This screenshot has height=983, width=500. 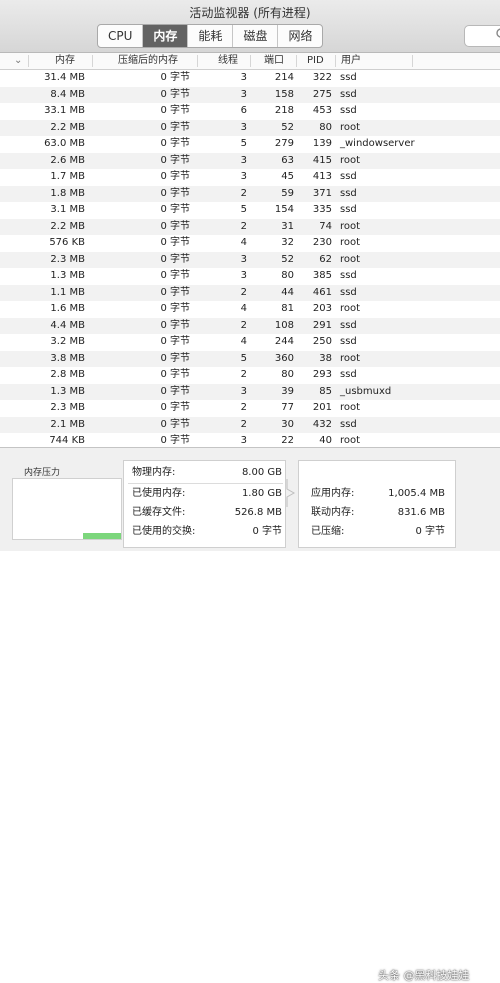 I want to click on table-row: 2.6 MB 0 字节 3 63 415 root, so click(x=250, y=160).